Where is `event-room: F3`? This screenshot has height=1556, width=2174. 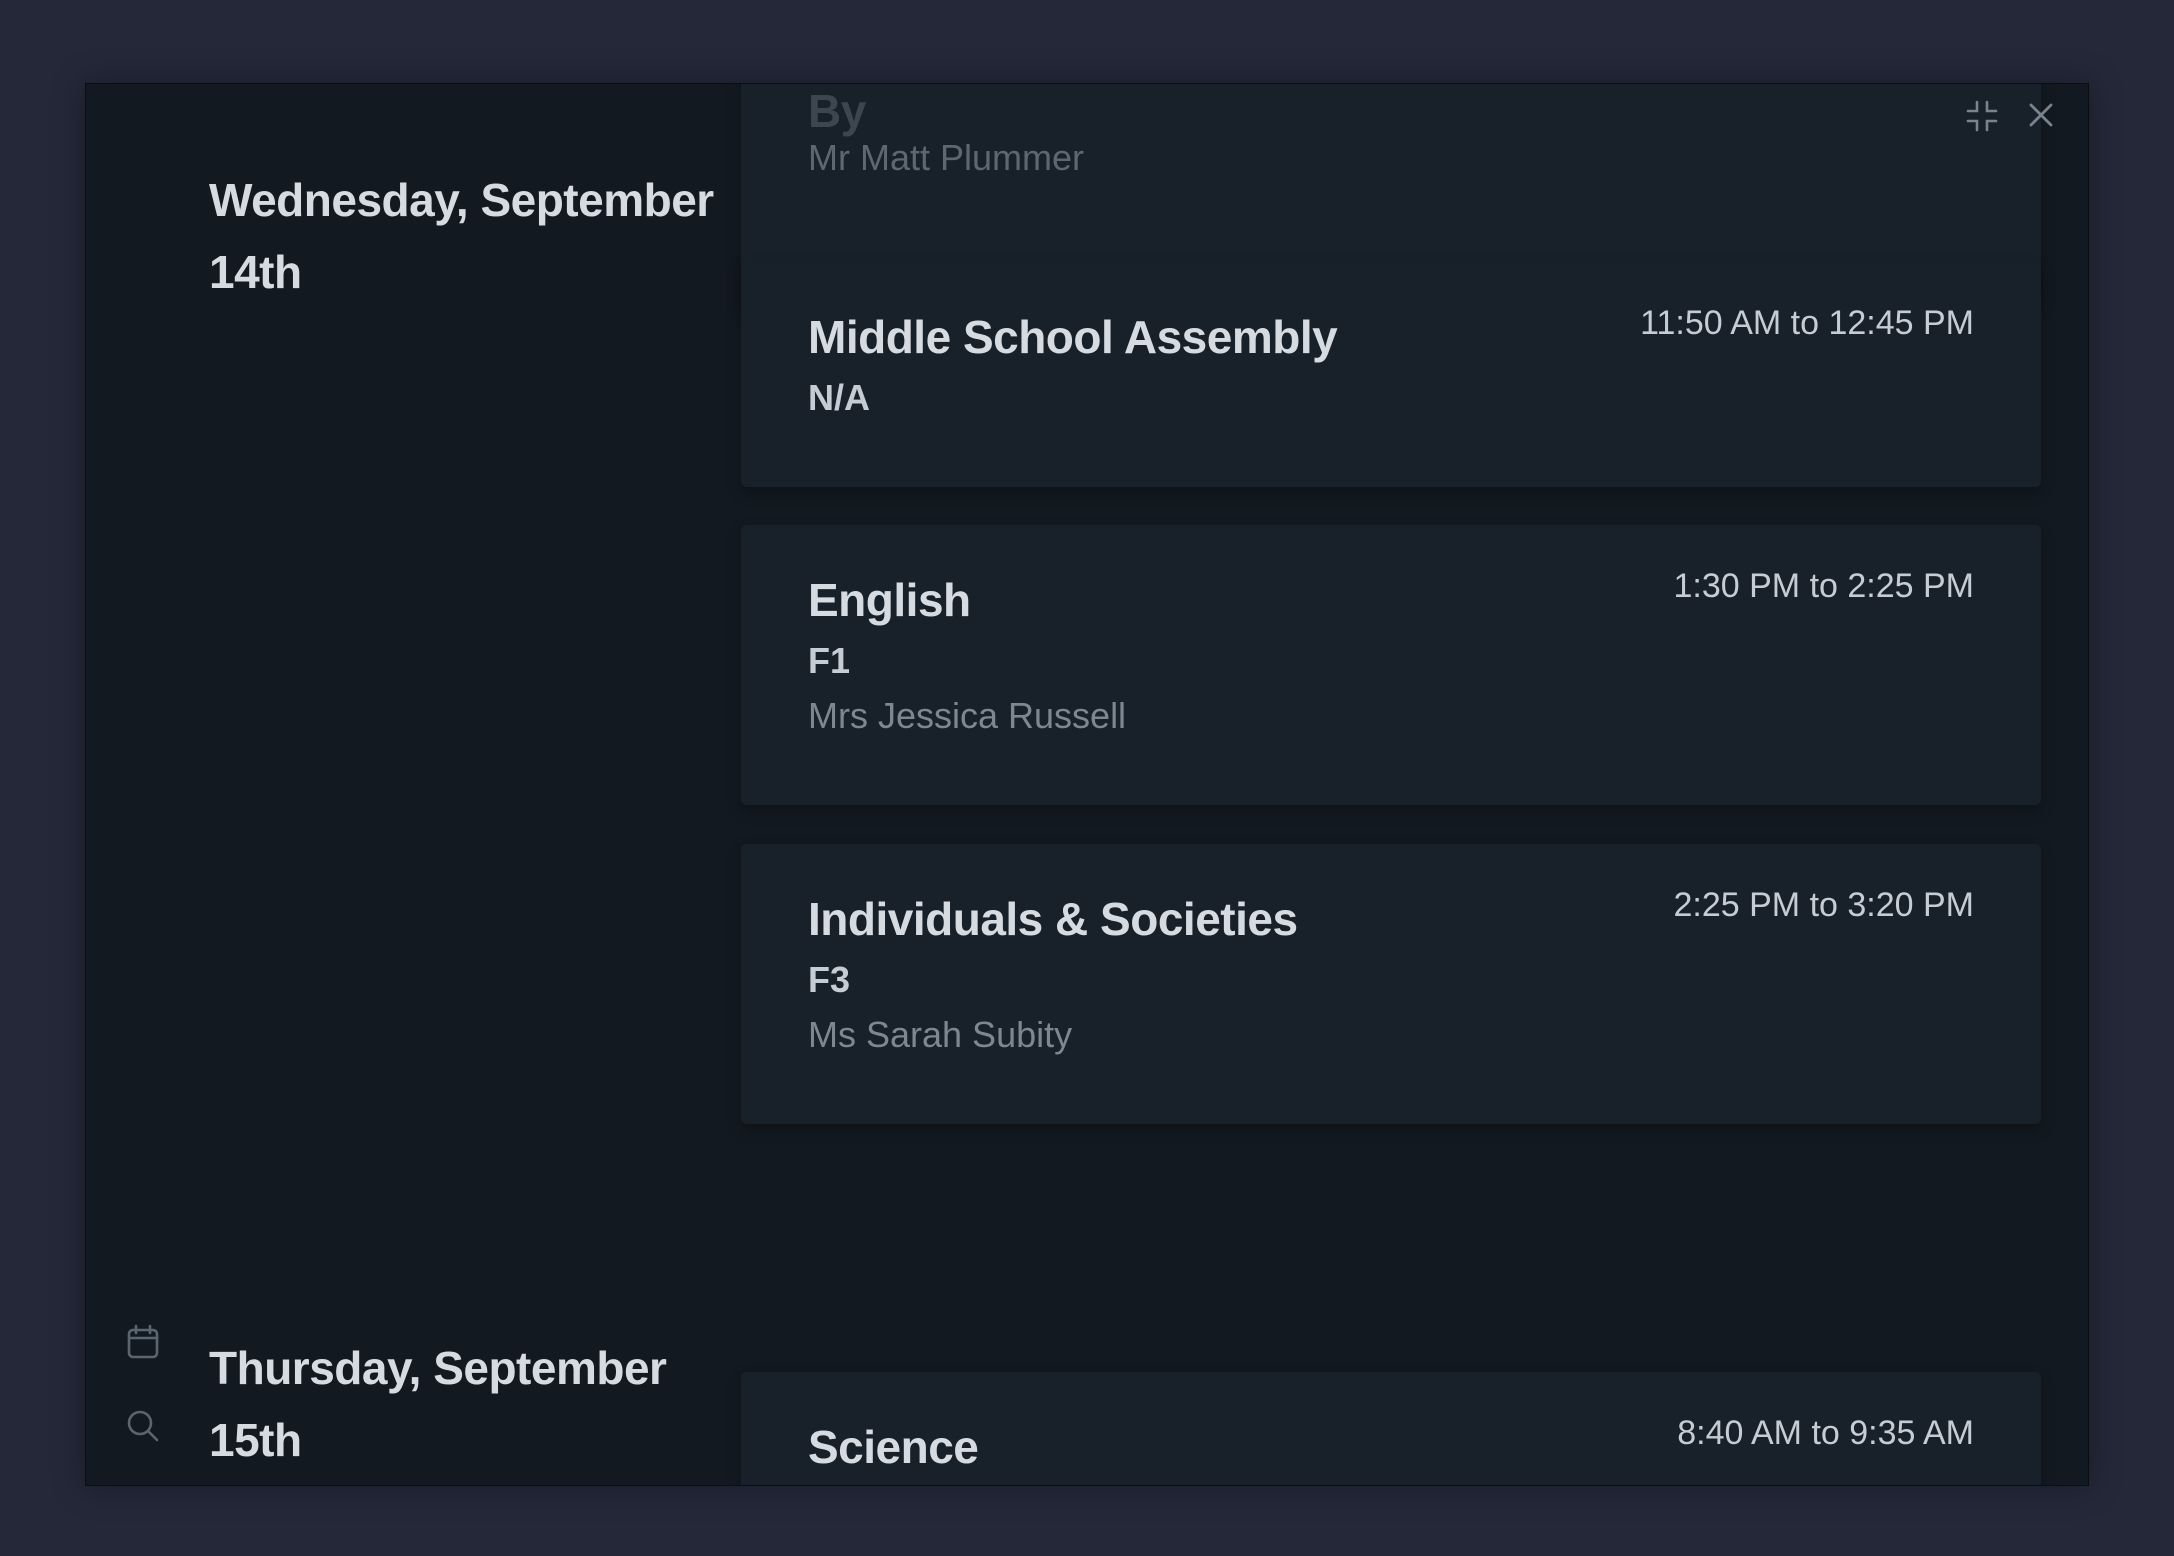
event-room: F3 is located at coordinates (829, 979).